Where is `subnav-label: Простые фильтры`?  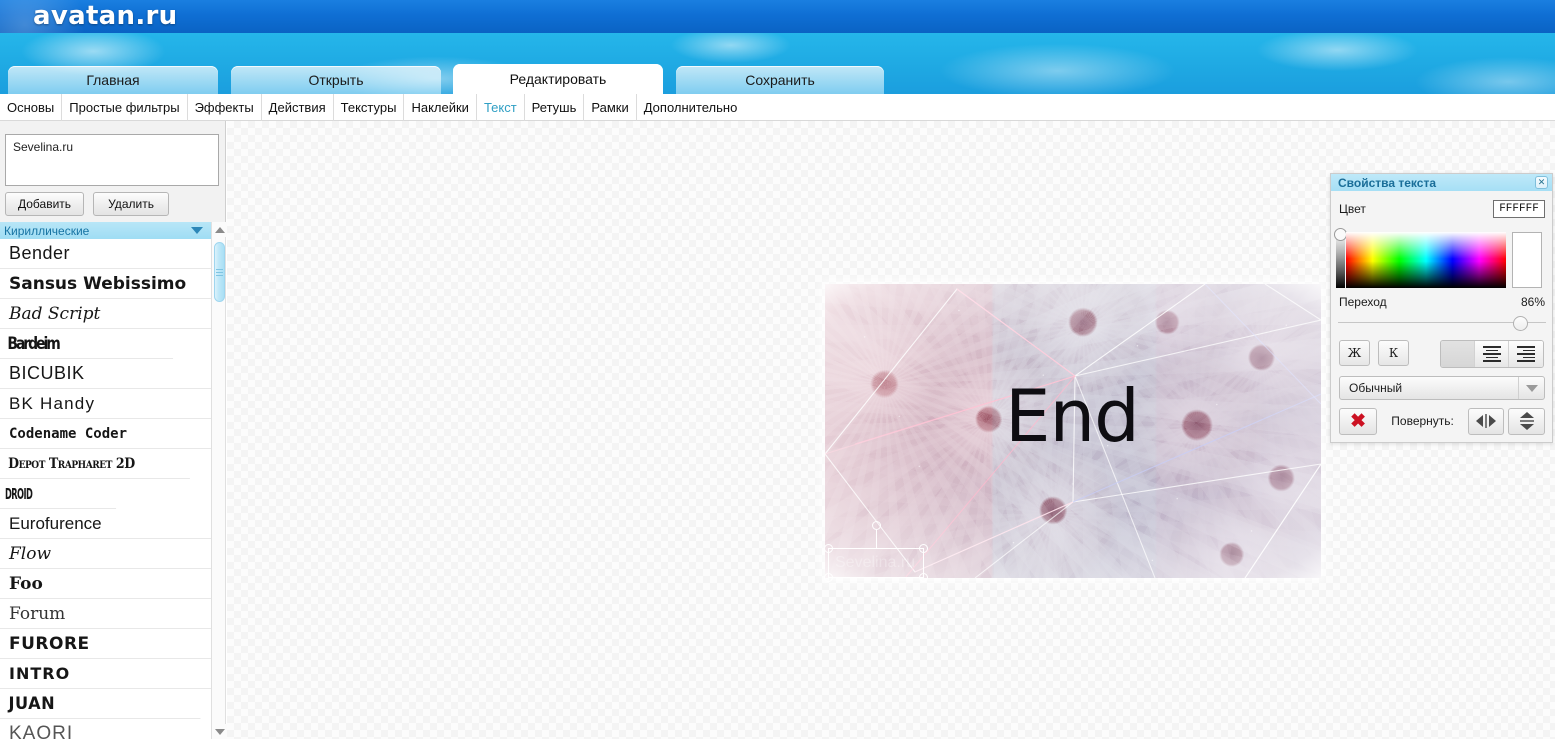
subnav-label: Простые фильтры is located at coordinates (124, 107).